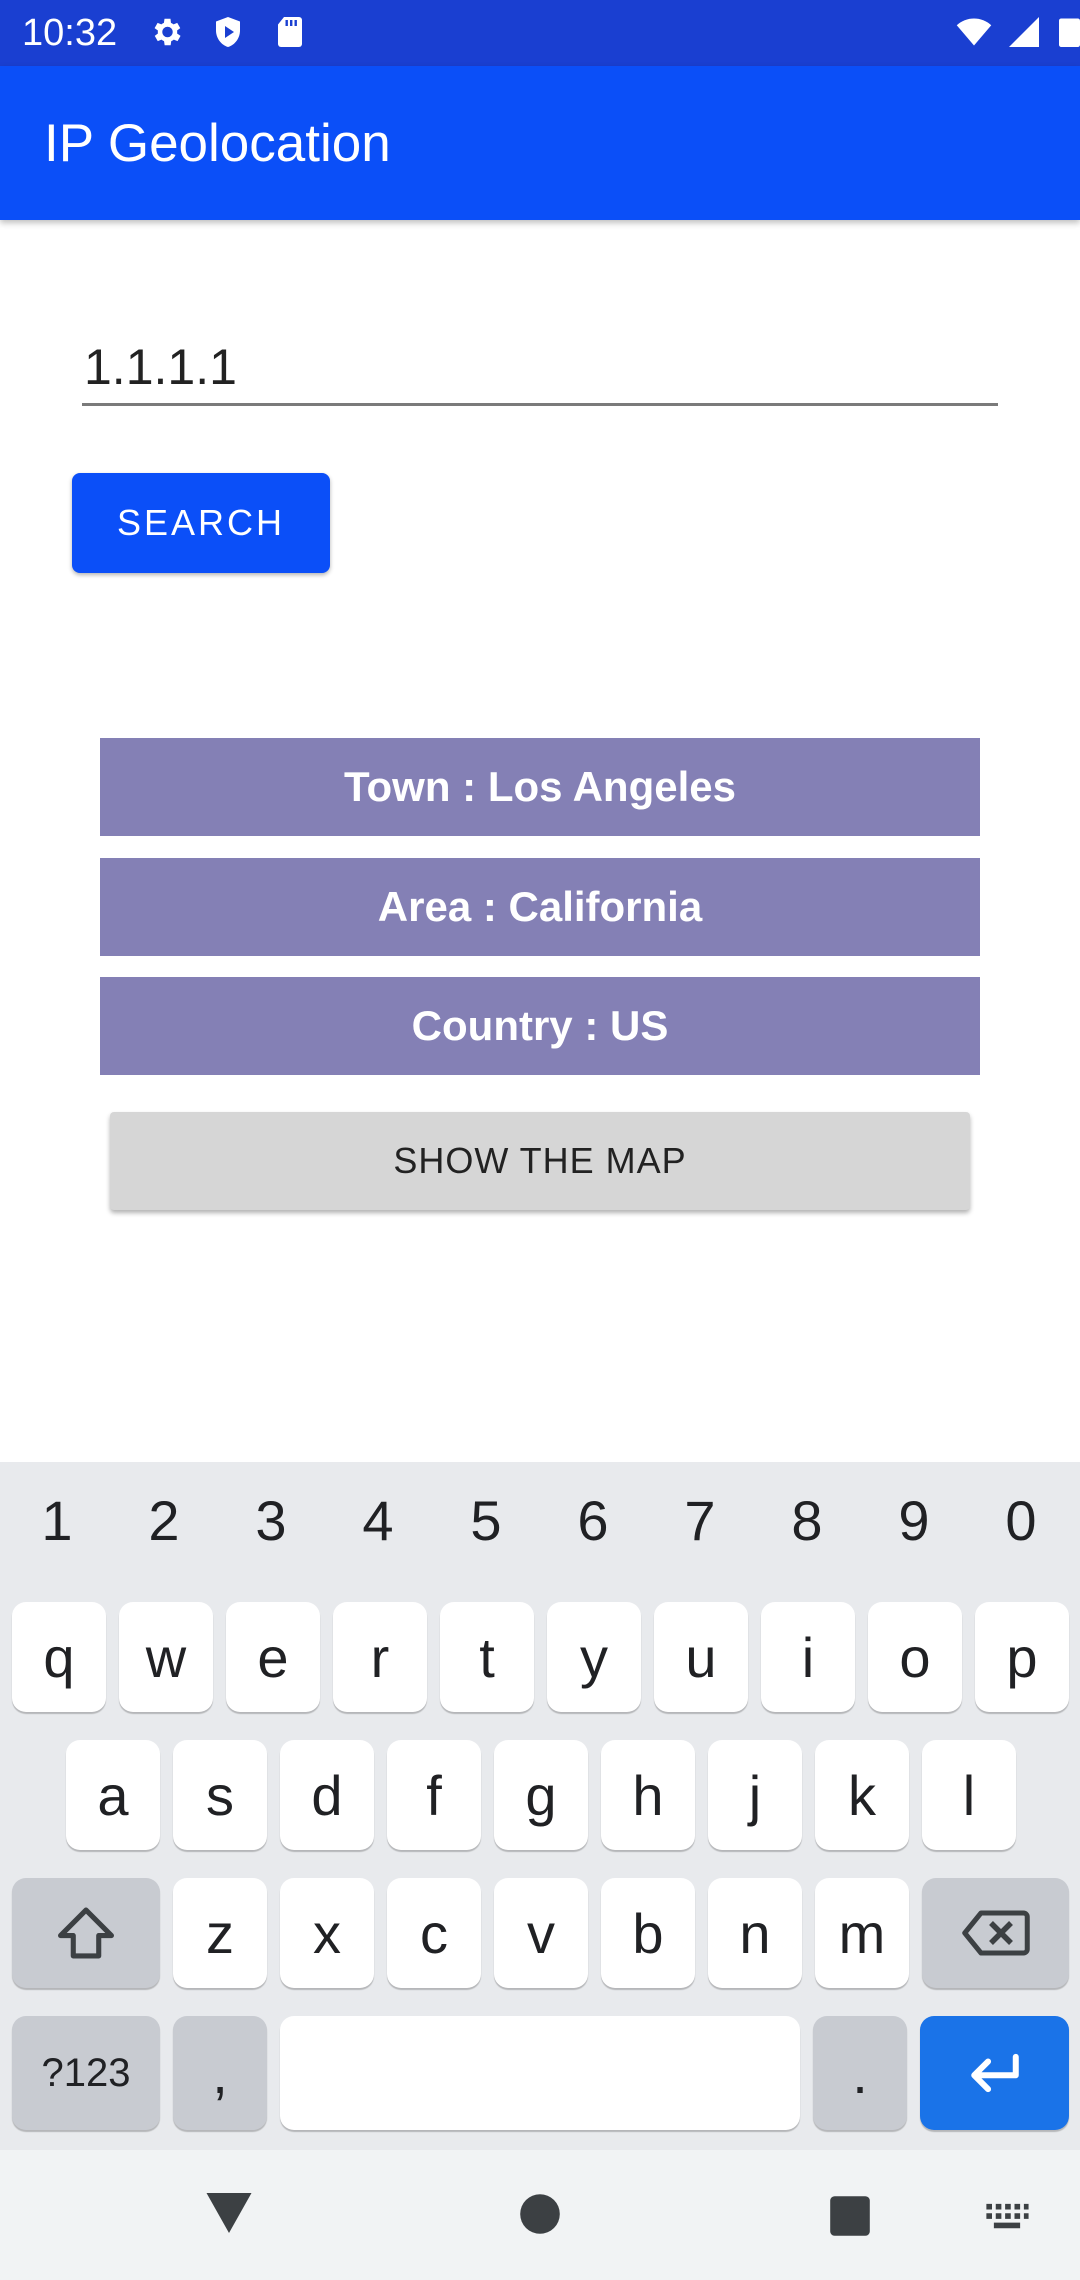  I want to click on home-icon, so click(540, 2214).